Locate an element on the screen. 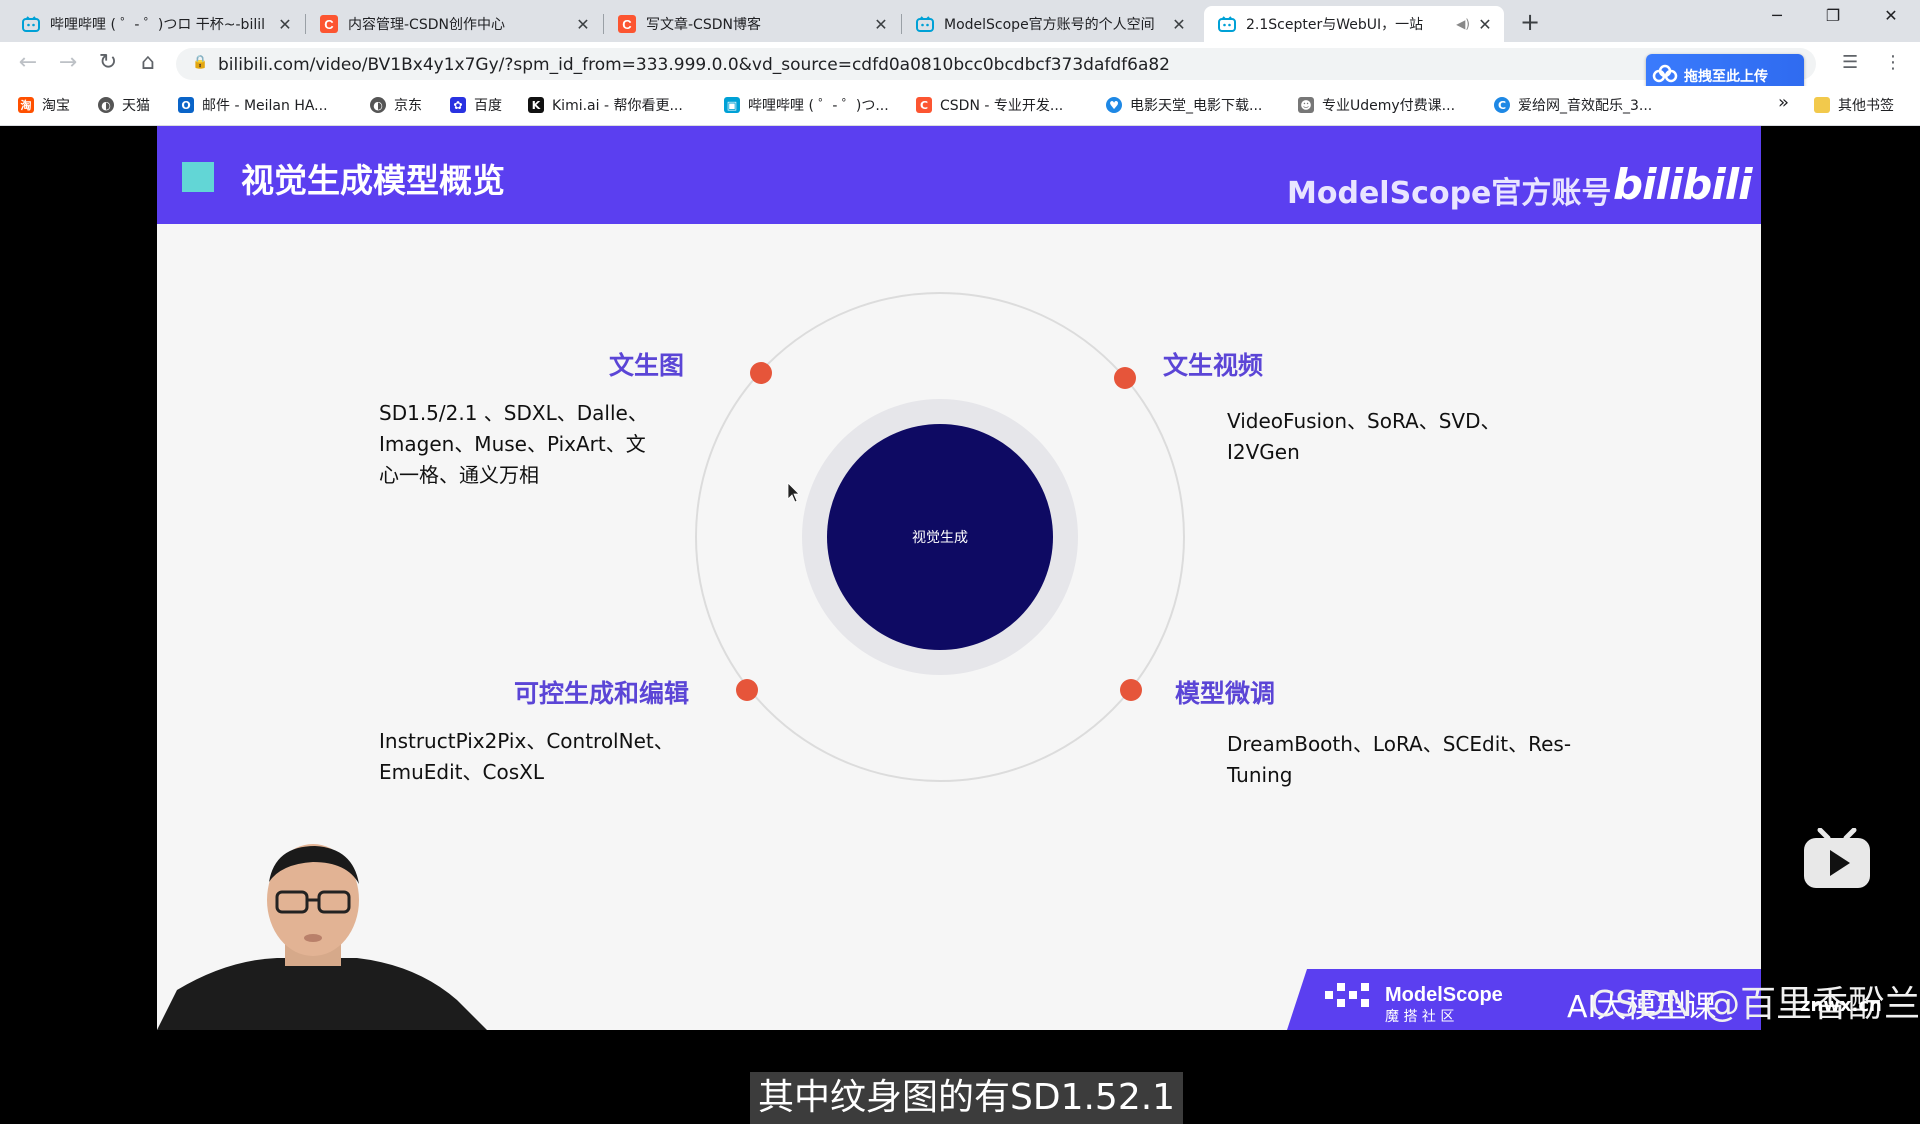 This screenshot has width=1920, height=1124. upload-label: 拖拽至此上传 is located at coordinates (1726, 77).